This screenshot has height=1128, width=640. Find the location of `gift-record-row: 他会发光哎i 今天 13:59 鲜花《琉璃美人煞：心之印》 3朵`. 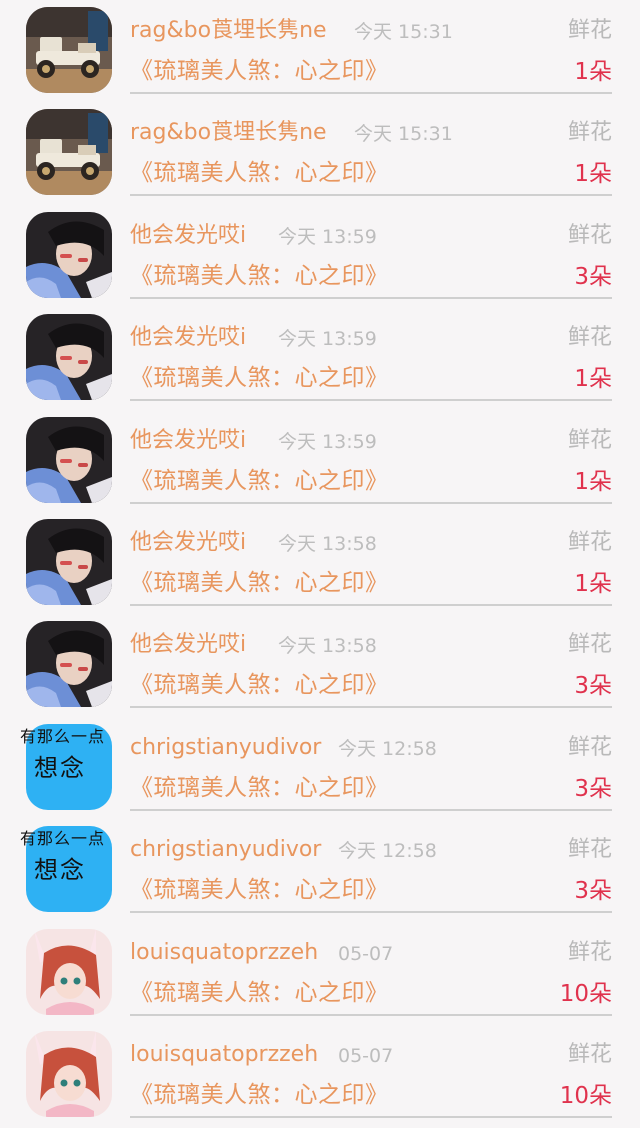

gift-record-row: 他会发光哎i 今天 13:59 鲜花《琉璃美人煞：心之印》 3朵 is located at coordinates (320, 256).